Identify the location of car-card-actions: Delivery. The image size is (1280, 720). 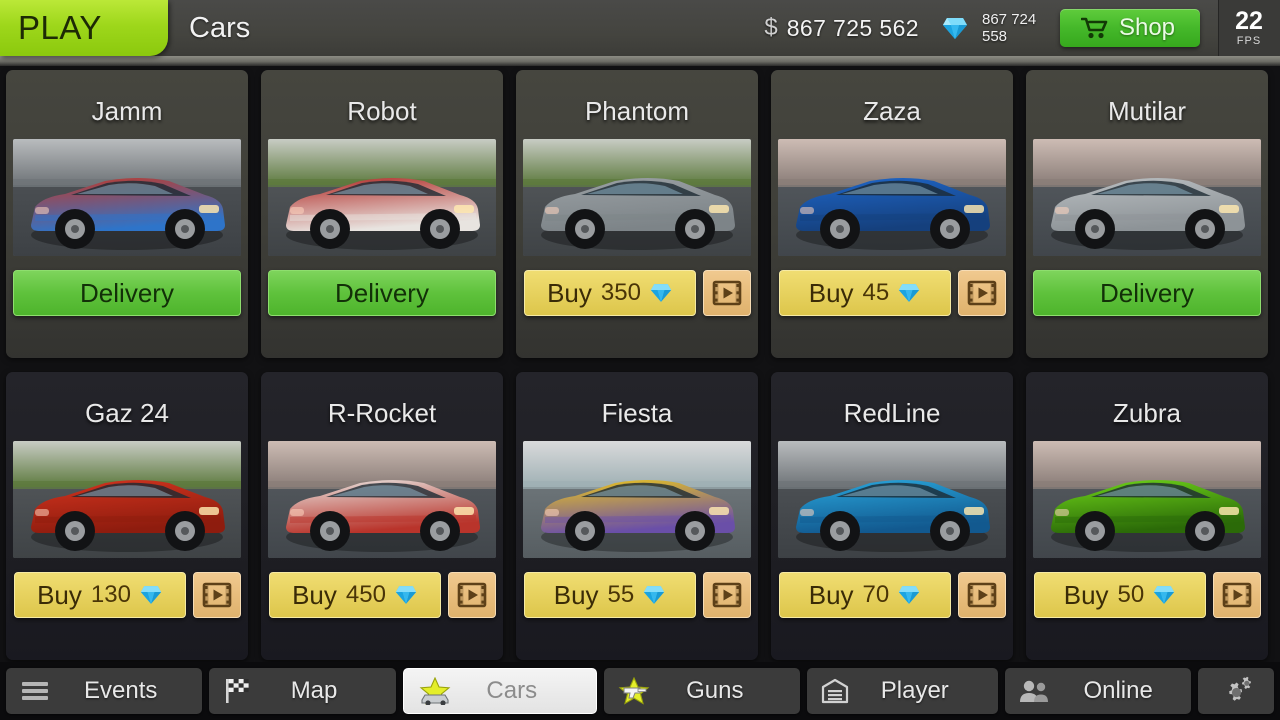
(1147, 293).